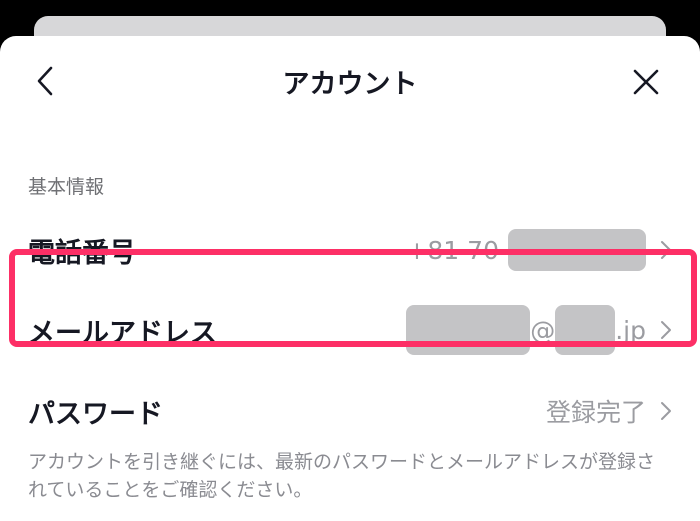 The width and height of the screenshot is (700, 521). I want to click on close-icon, so click(646, 82).